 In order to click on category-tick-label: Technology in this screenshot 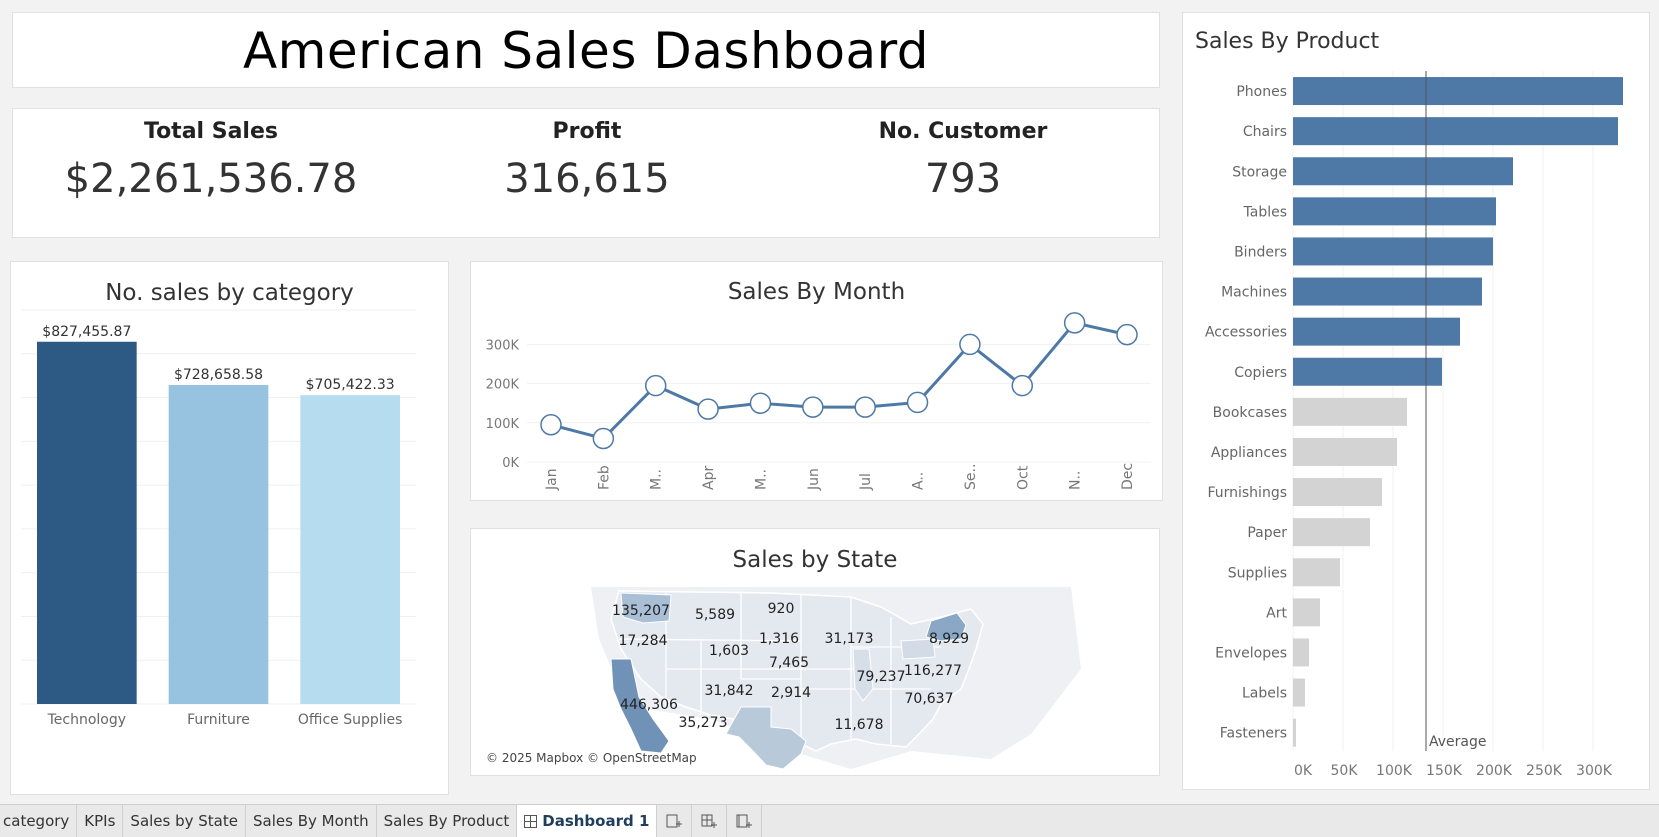, I will do `click(86, 720)`.